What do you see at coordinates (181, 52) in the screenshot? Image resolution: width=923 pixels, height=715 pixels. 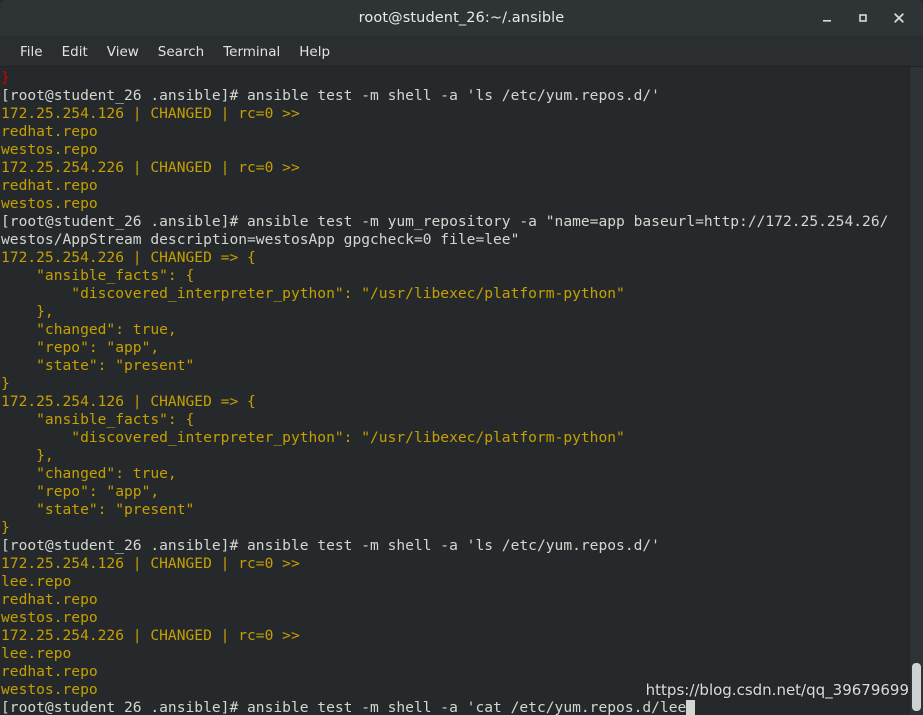 I see `menu-item-search: Search` at bounding box center [181, 52].